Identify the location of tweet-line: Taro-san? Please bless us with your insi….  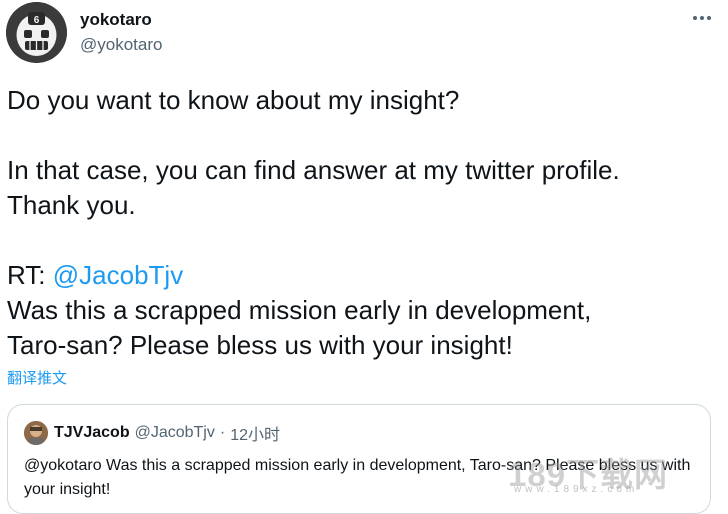
(260, 345).